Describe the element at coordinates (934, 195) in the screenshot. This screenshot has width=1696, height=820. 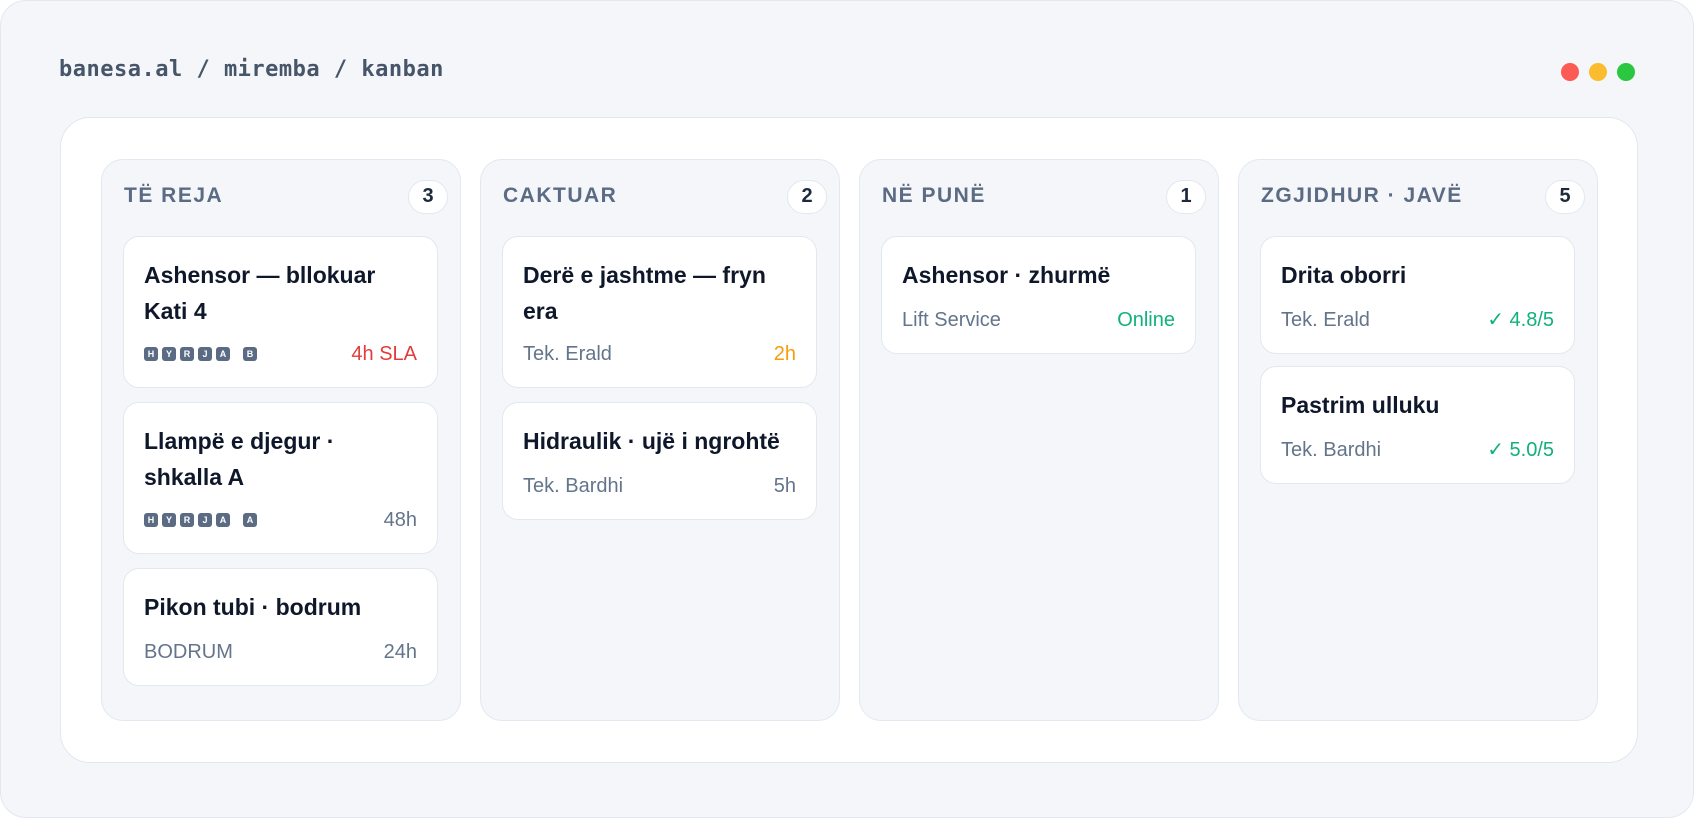
I see `column-title: NË PUNË` at that location.